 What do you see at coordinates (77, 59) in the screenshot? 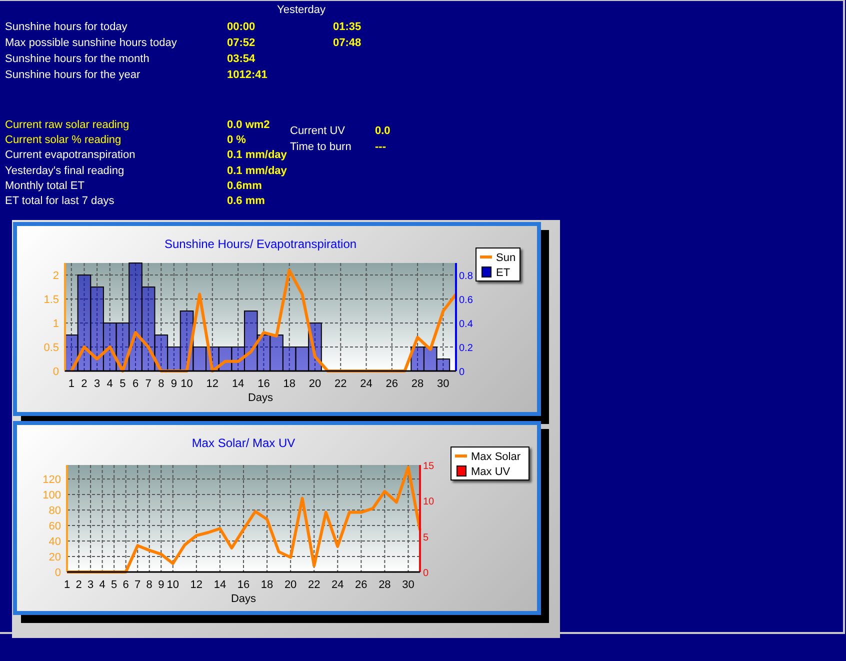
I see `stat-label: Sunshine hours for the month` at bounding box center [77, 59].